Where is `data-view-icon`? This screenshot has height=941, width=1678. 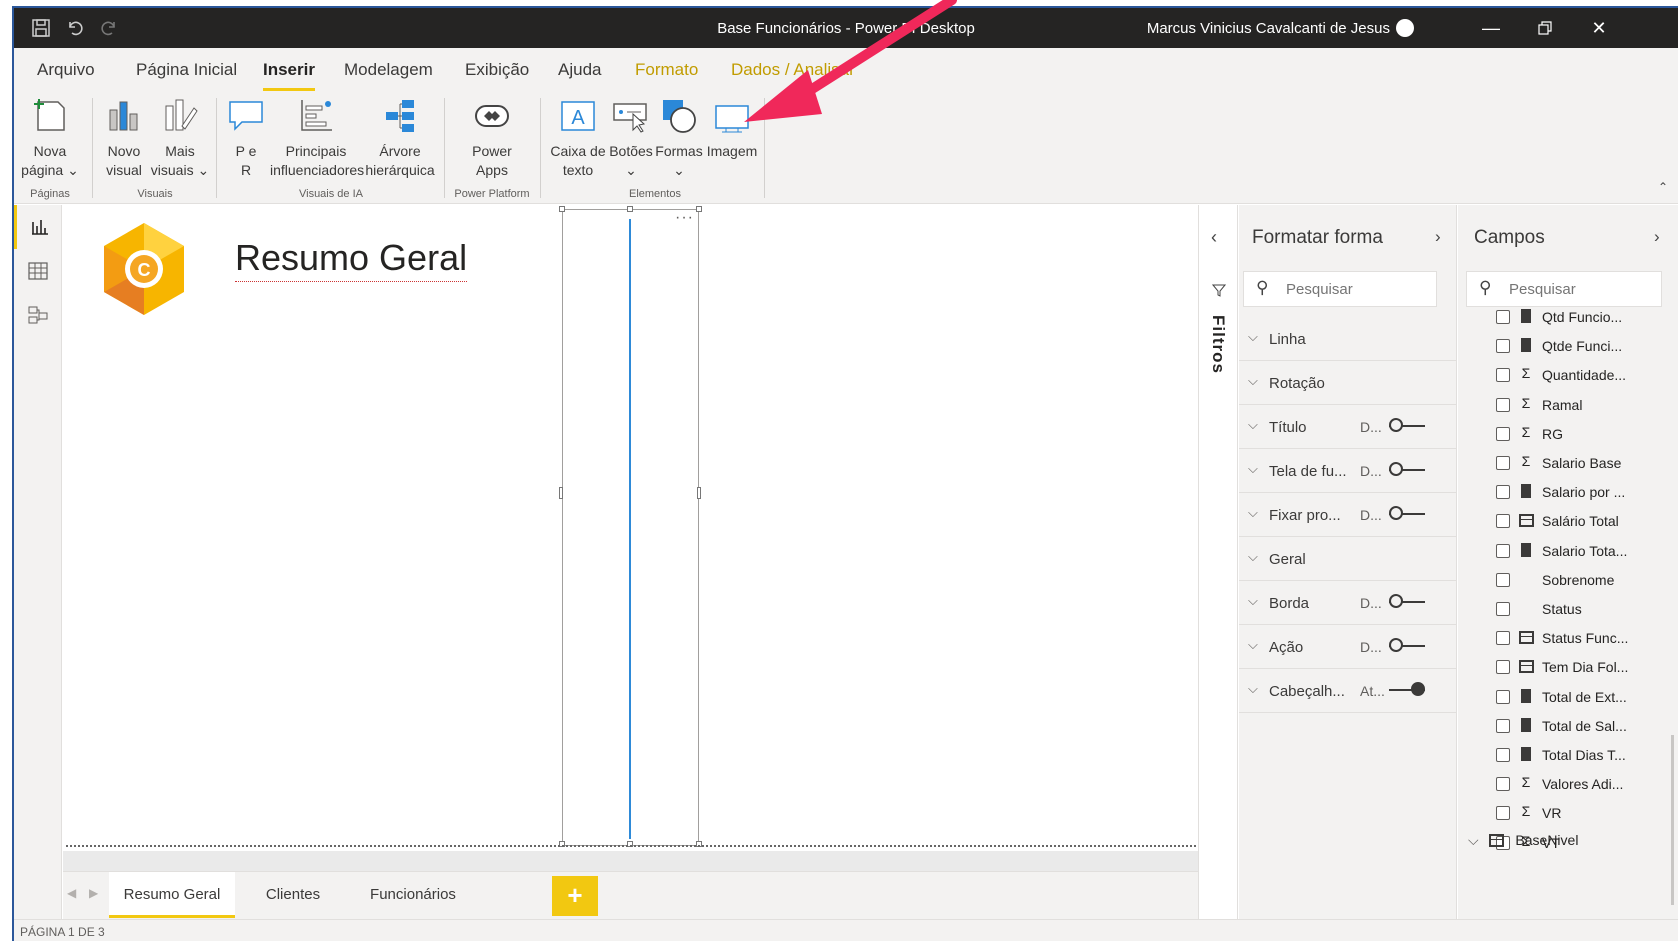 data-view-icon is located at coordinates (38, 271).